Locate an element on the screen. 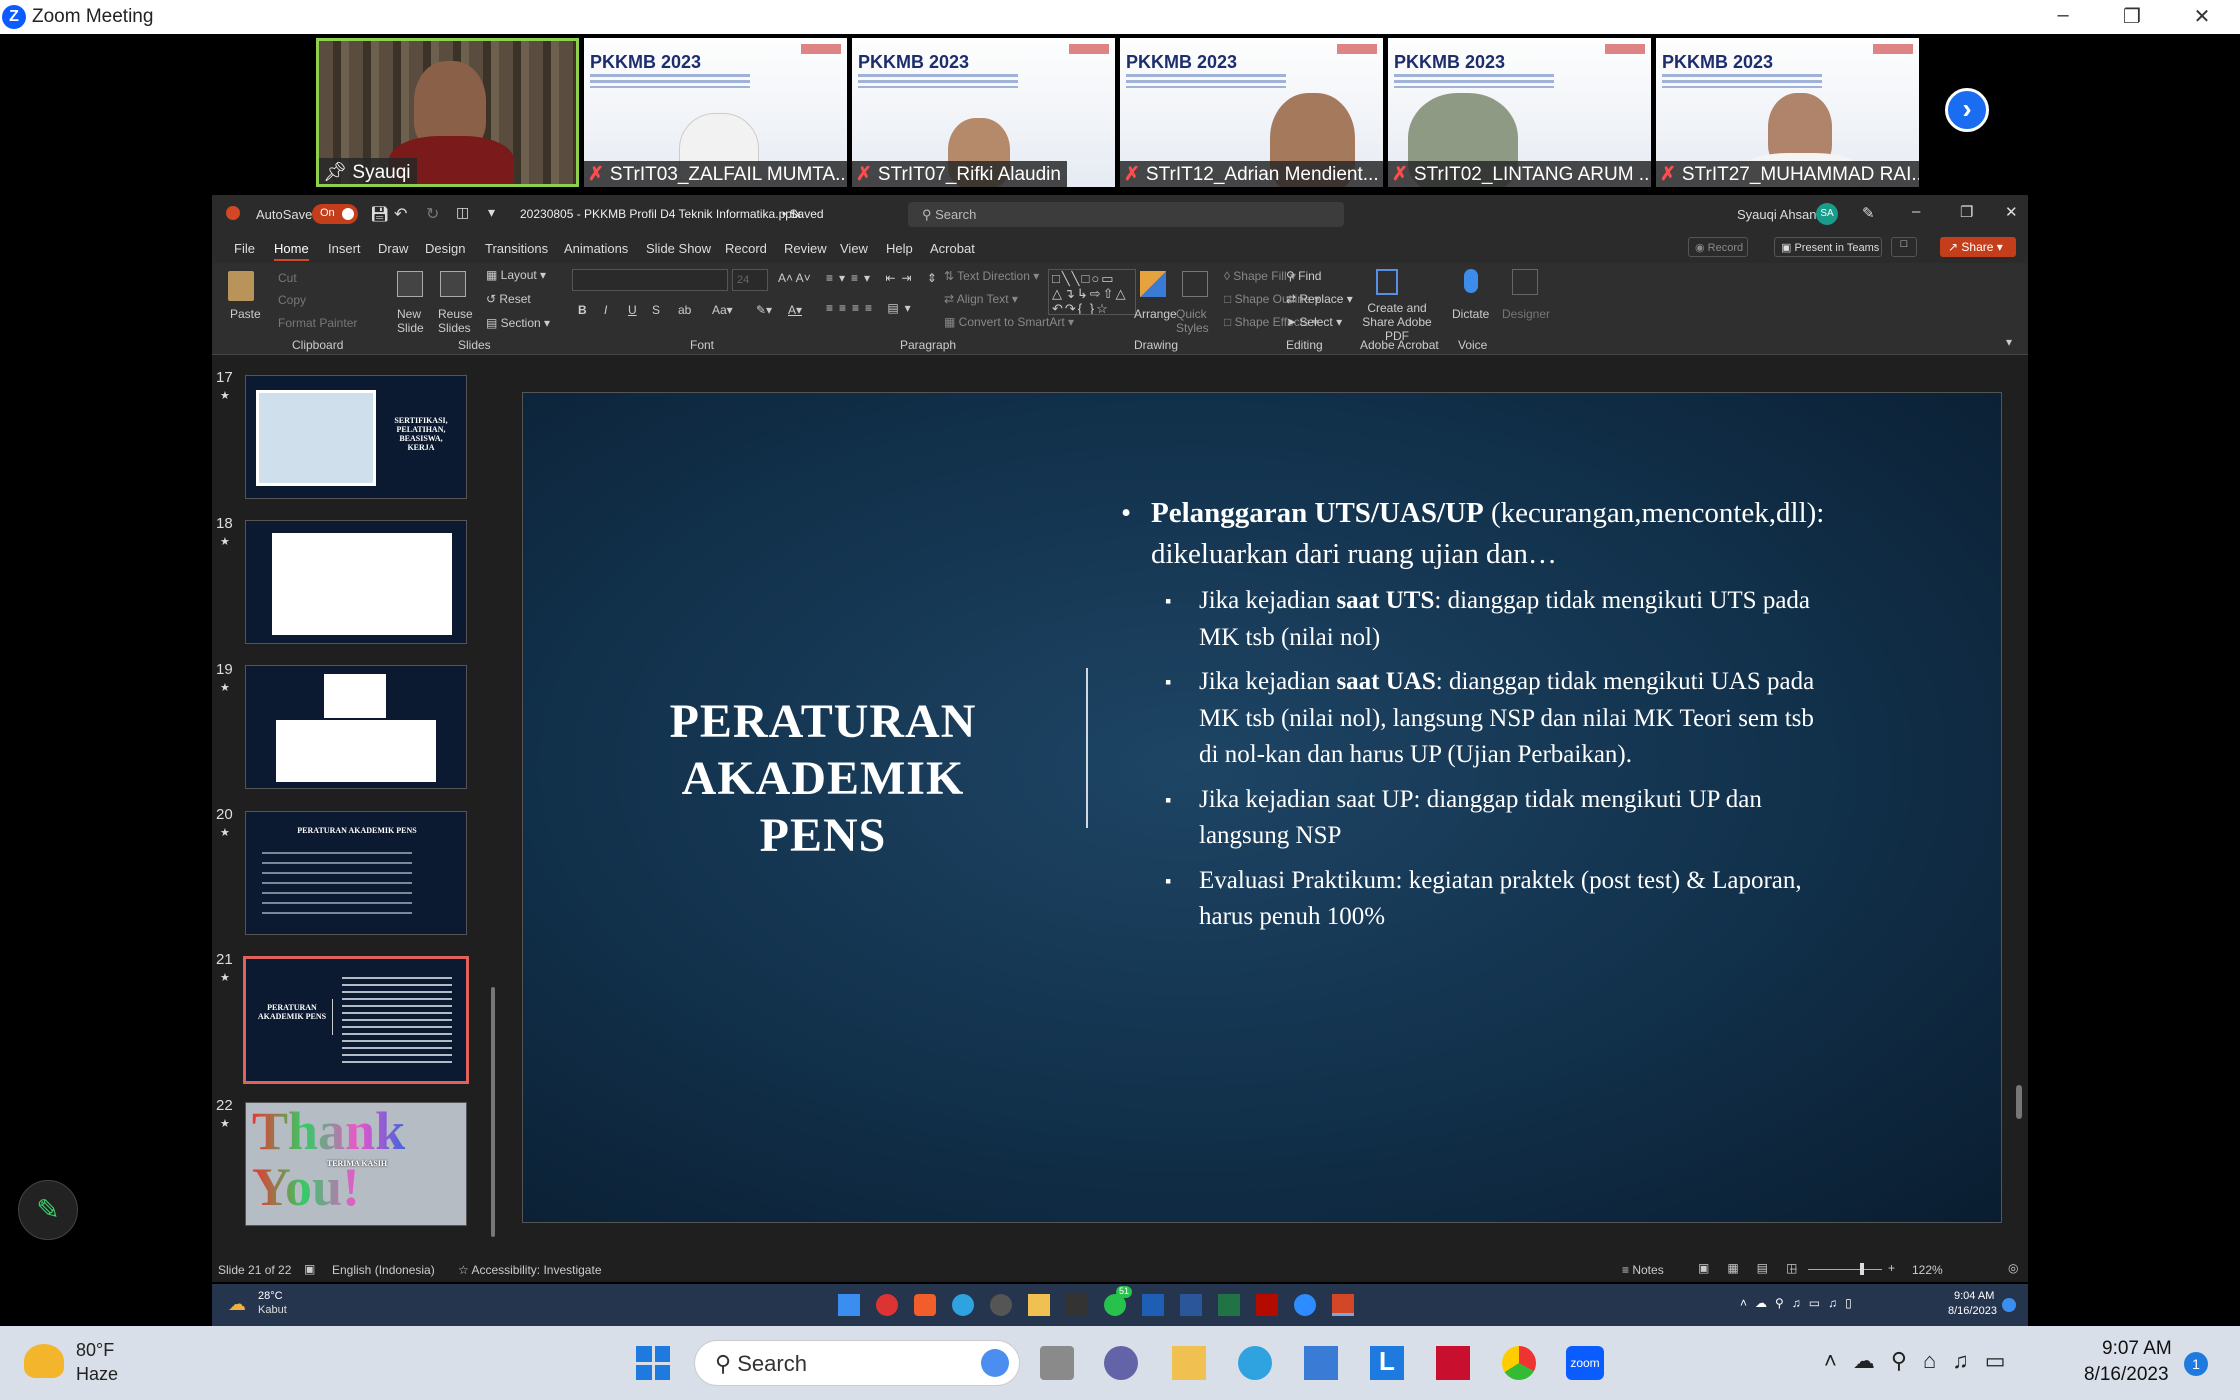 The width and height of the screenshot is (2240, 1400). slide-thumbnail: Thank You! TERIMA KASIH is located at coordinates (356, 1164).